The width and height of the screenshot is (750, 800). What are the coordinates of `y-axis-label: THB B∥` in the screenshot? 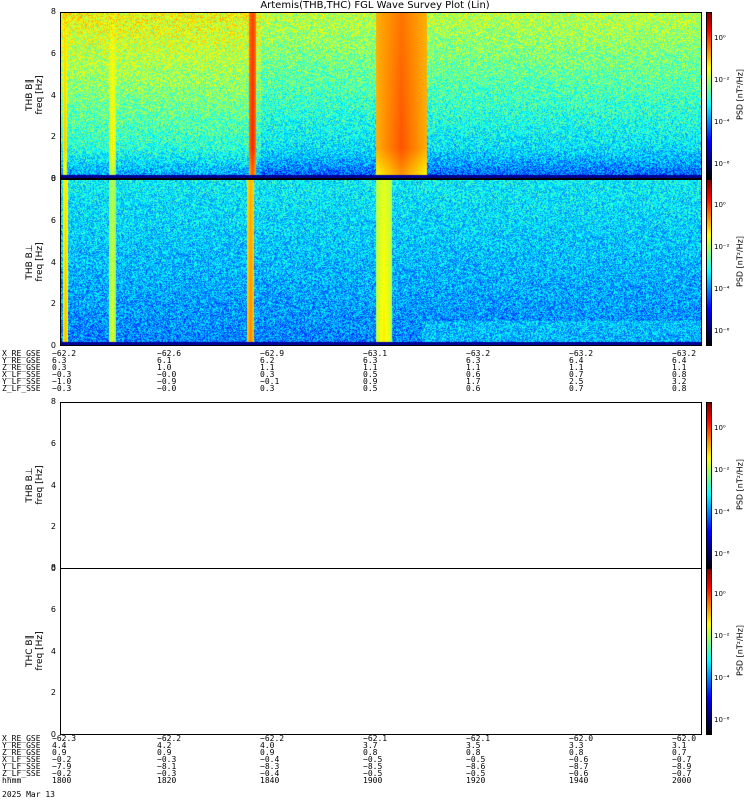 It's located at (30, 94).